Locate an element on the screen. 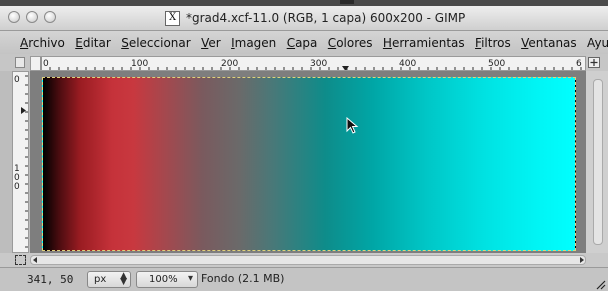  resize-grip-icon is located at coordinates (600, 284).